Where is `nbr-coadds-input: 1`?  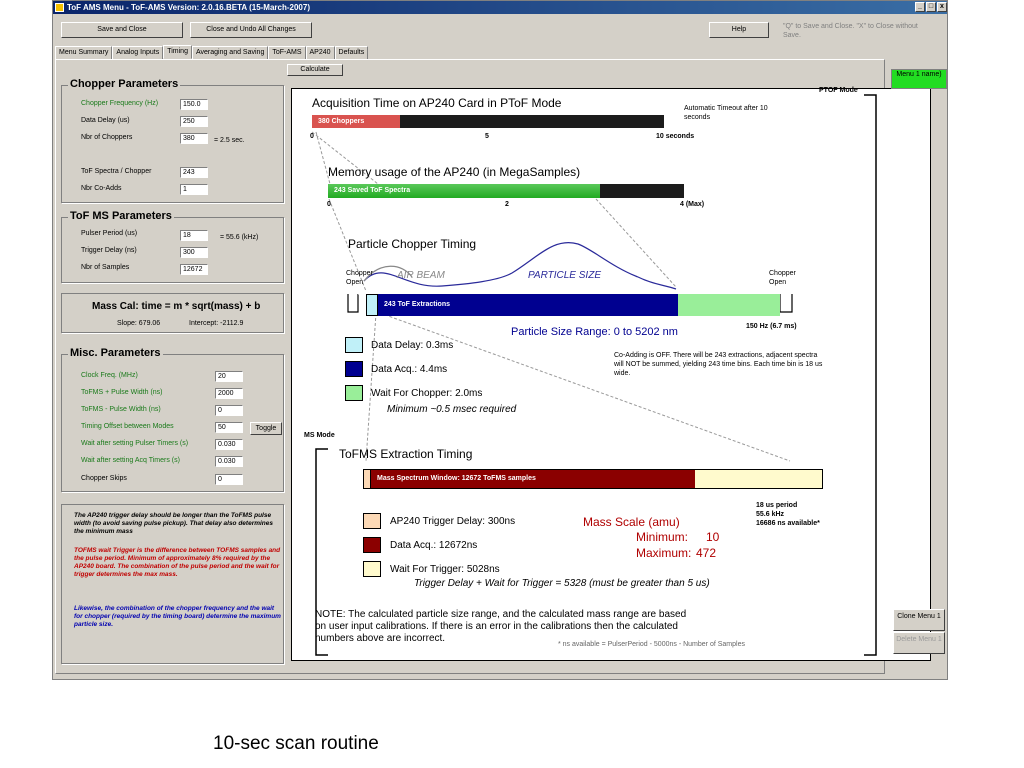 nbr-coadds-input: 1 is located at coordinates (194, 189).